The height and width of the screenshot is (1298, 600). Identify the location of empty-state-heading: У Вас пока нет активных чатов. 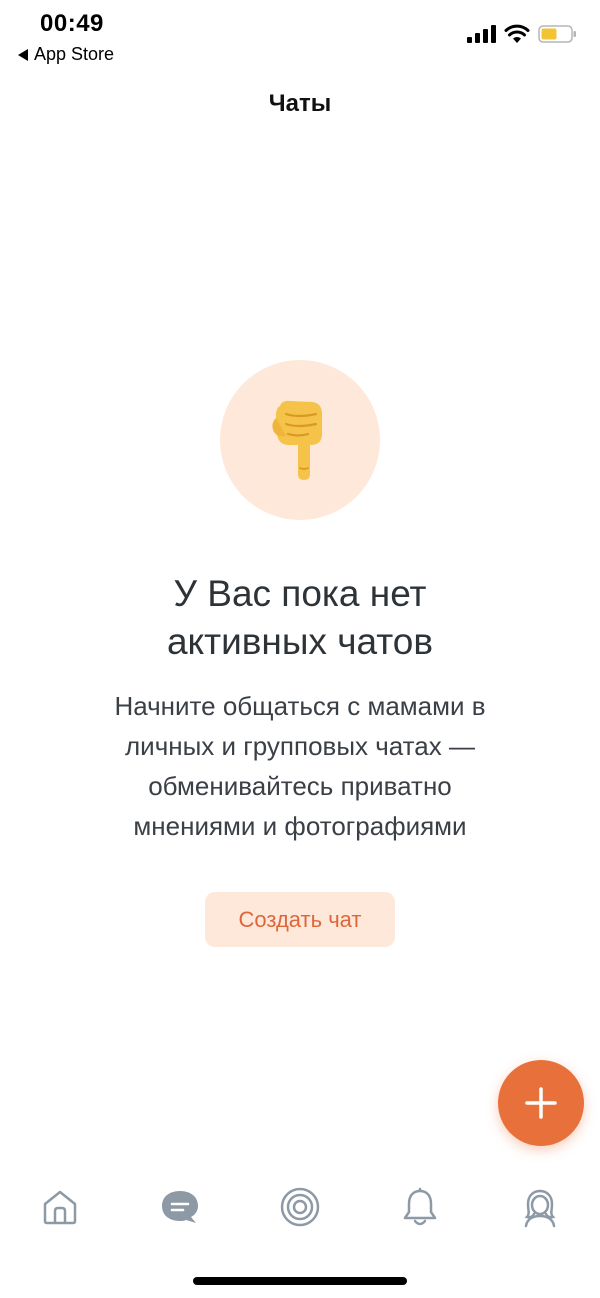
(300, 618).